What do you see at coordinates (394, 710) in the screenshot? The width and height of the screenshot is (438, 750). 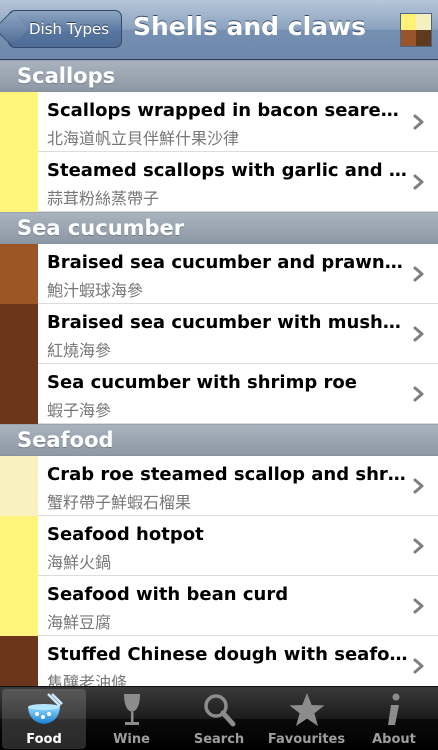 I see `info-icon` at bounding box center [394, 710].